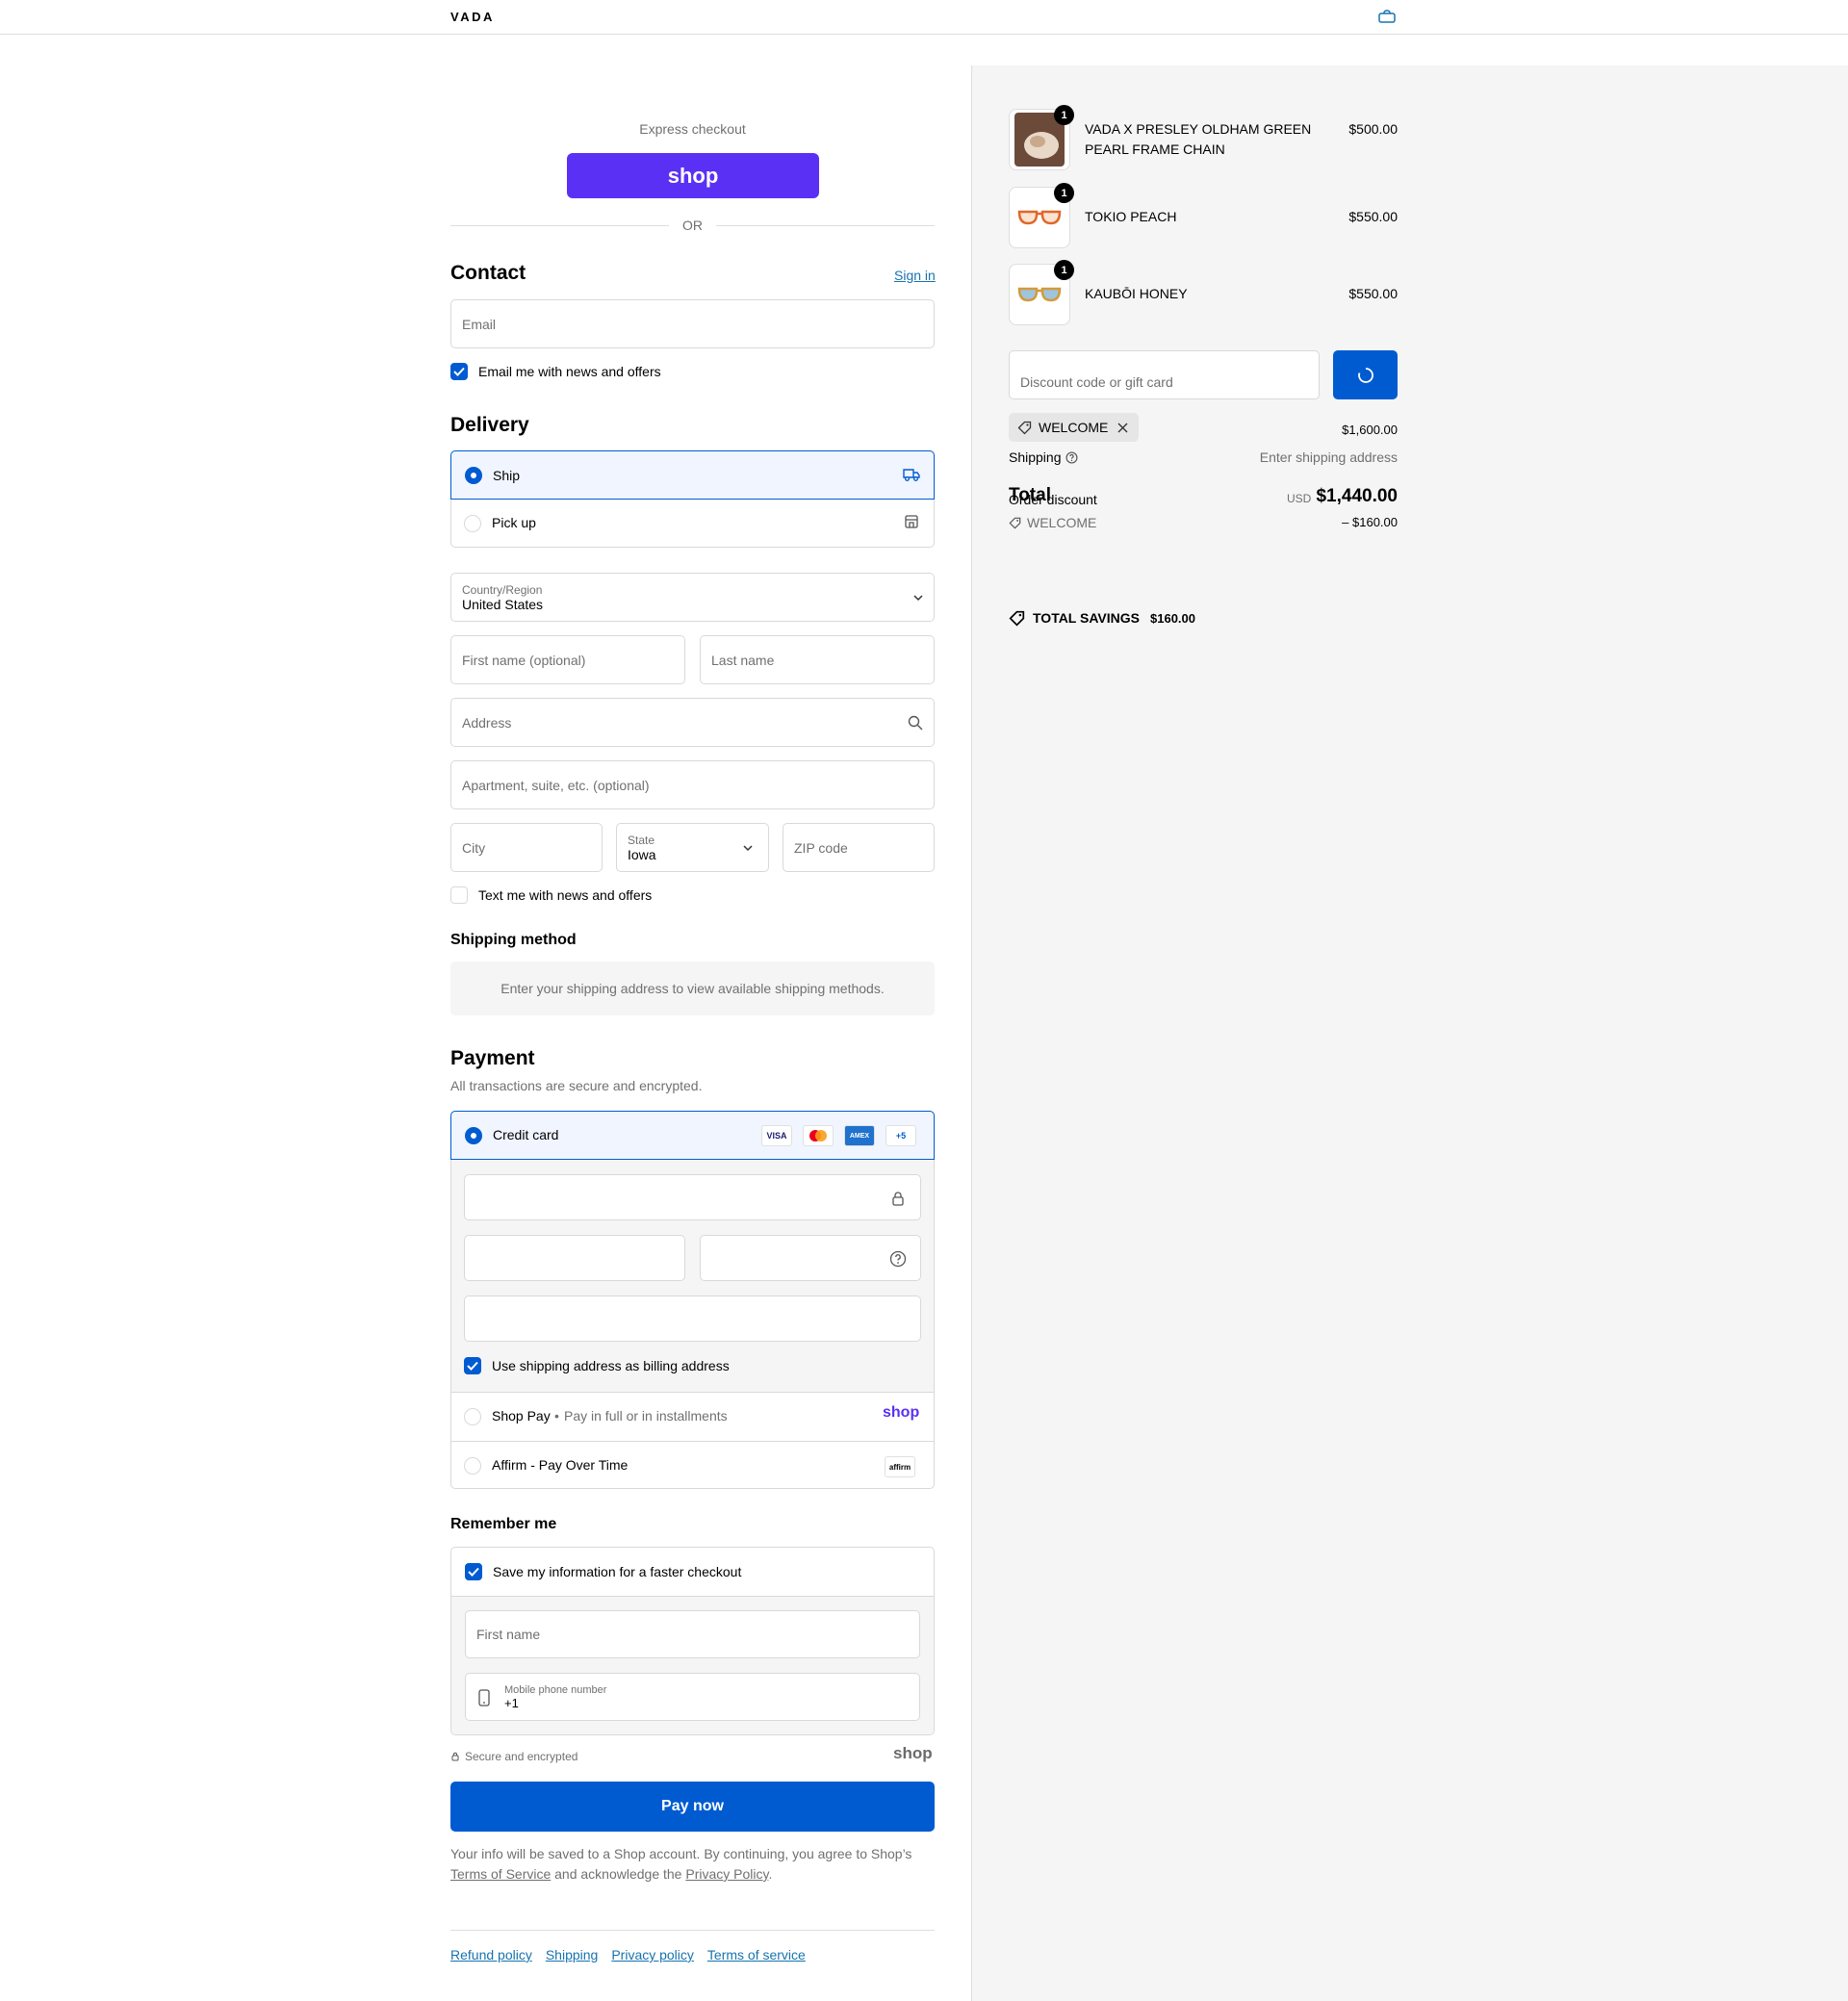 This screenshot has height=2001, width=1848. I want to click on product-name: TOKIO PEACH, so click(1131, 216).